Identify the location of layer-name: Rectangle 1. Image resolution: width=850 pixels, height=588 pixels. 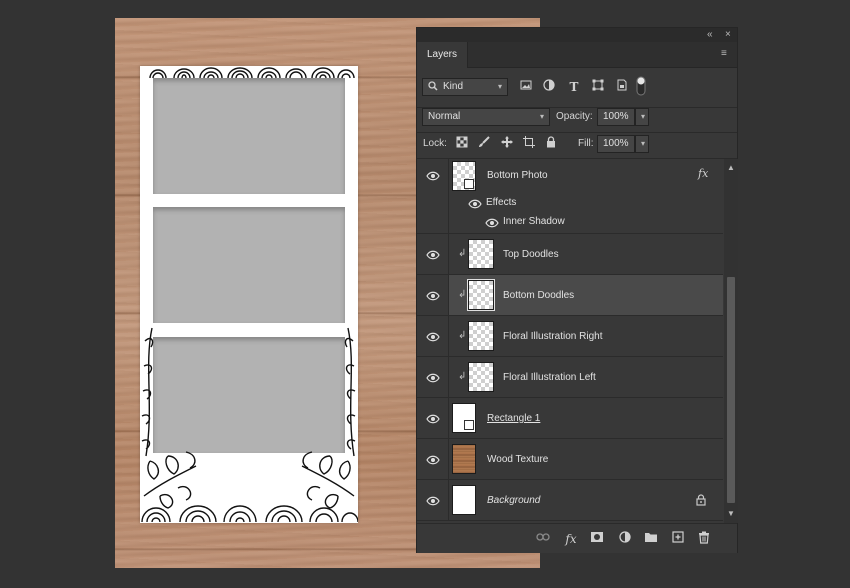
(513, 418).